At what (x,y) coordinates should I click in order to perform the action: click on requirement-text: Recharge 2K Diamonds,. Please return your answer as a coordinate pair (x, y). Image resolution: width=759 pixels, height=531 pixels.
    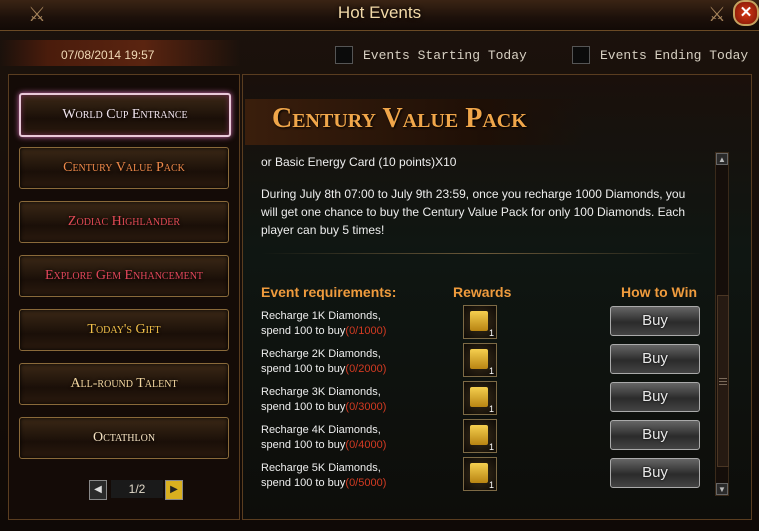
    Looking at the image, I should click on (321, 354).